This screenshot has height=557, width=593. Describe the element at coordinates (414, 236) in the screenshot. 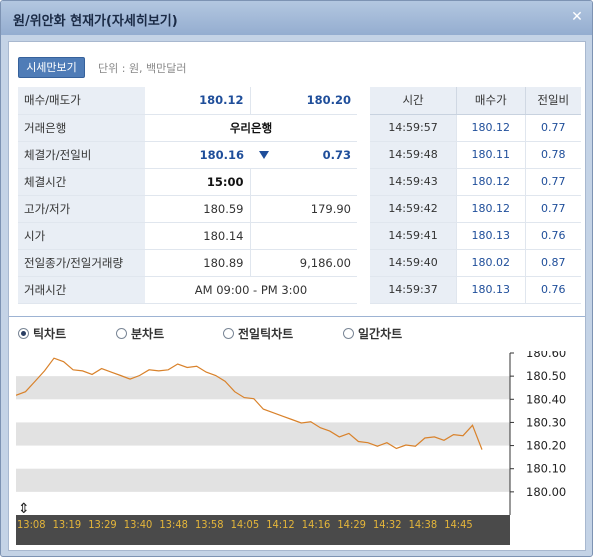

I see `trade-time-cell: 14:59:41` at that location.